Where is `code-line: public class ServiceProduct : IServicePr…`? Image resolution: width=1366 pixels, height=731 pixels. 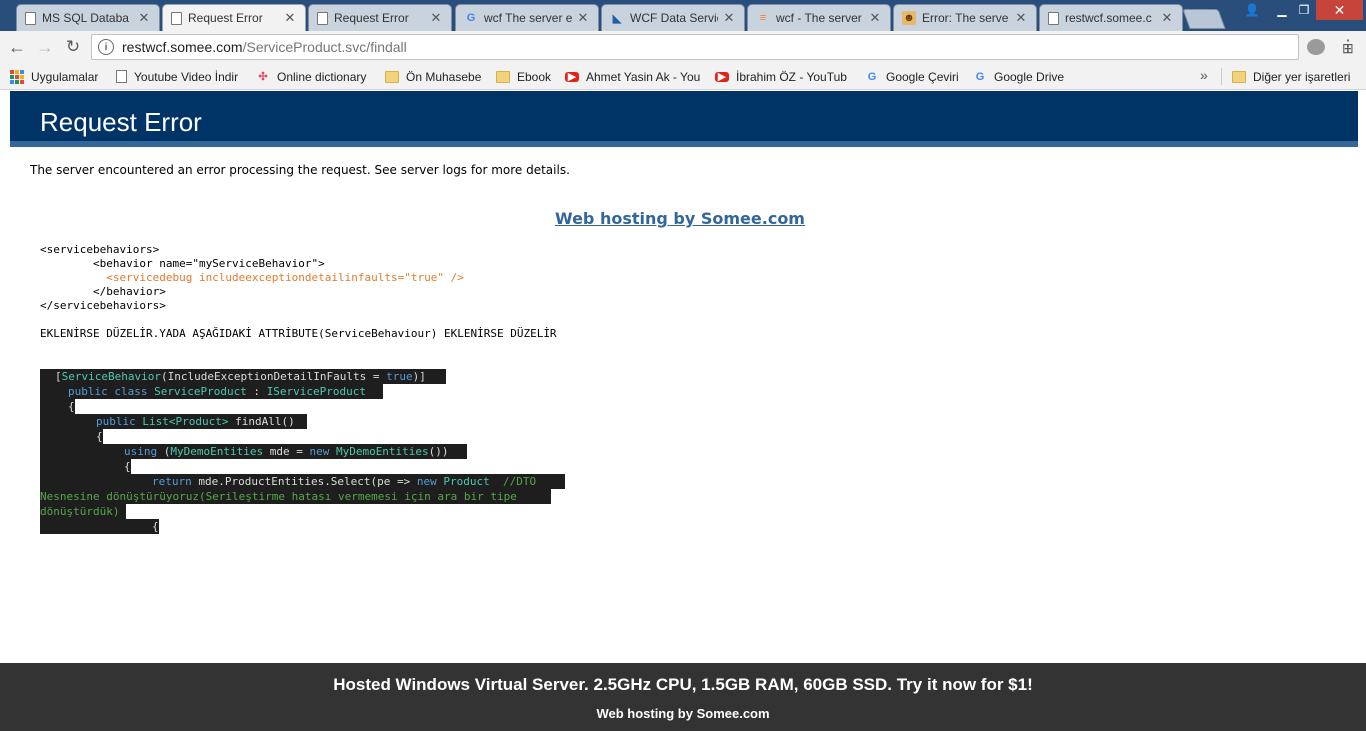
code-line: public class ServiceProduct : IServicePr… is located at coordinates (211, 391).